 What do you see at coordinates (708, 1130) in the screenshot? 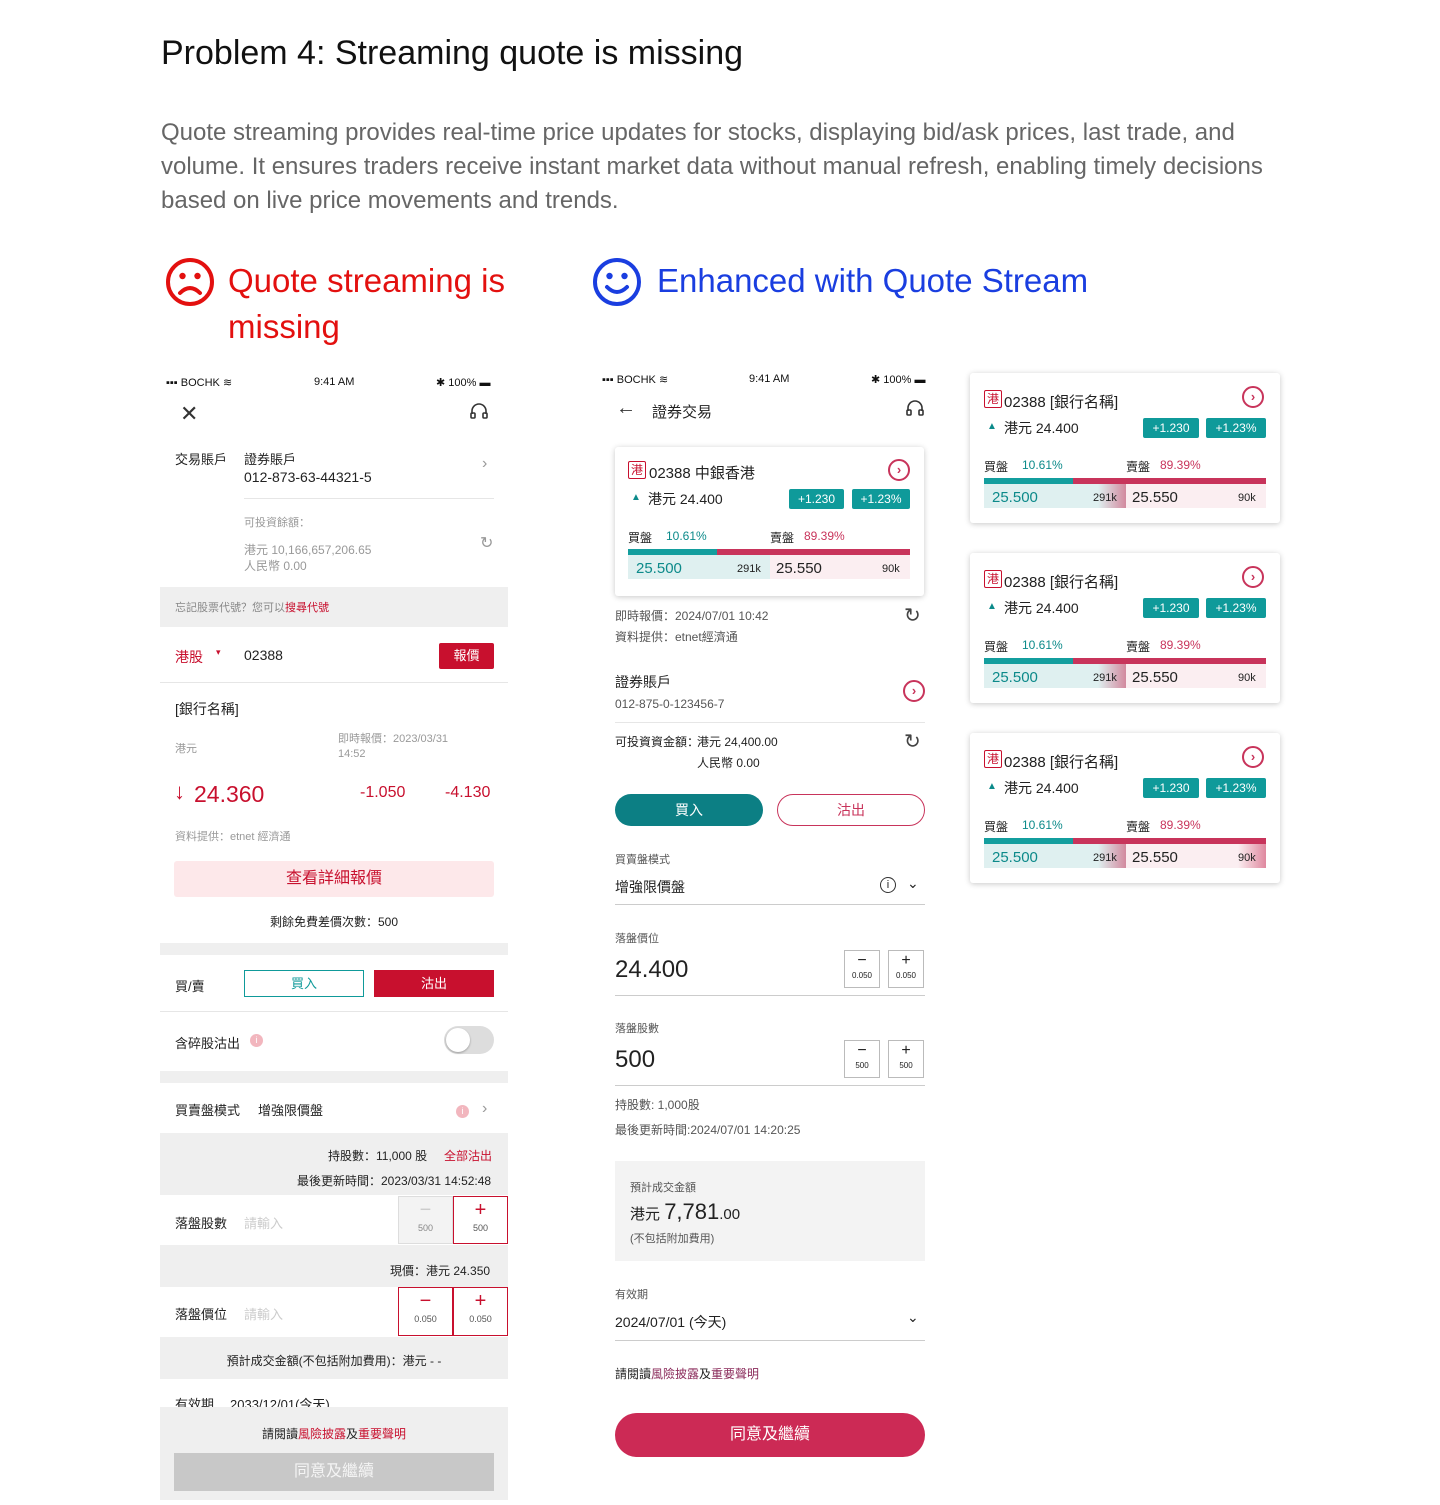
I see `last-updated: 最後更新時間:2024/07/01 14:20:25` at bounding box center [708, 1130].